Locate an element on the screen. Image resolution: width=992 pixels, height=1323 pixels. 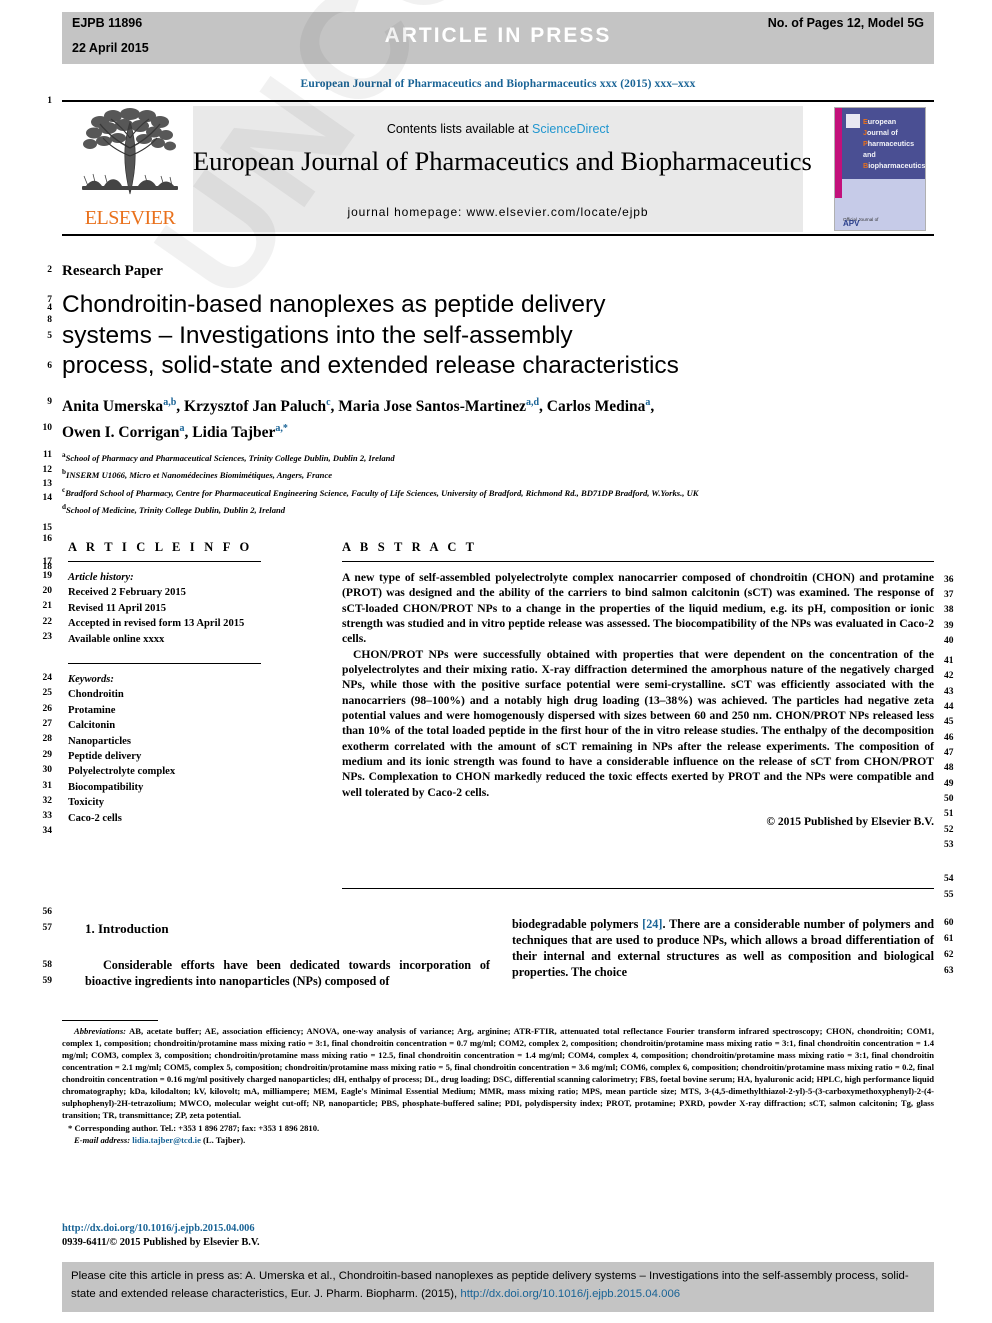
keyword-item: Calcitonin is located at coordinates (92, 726).